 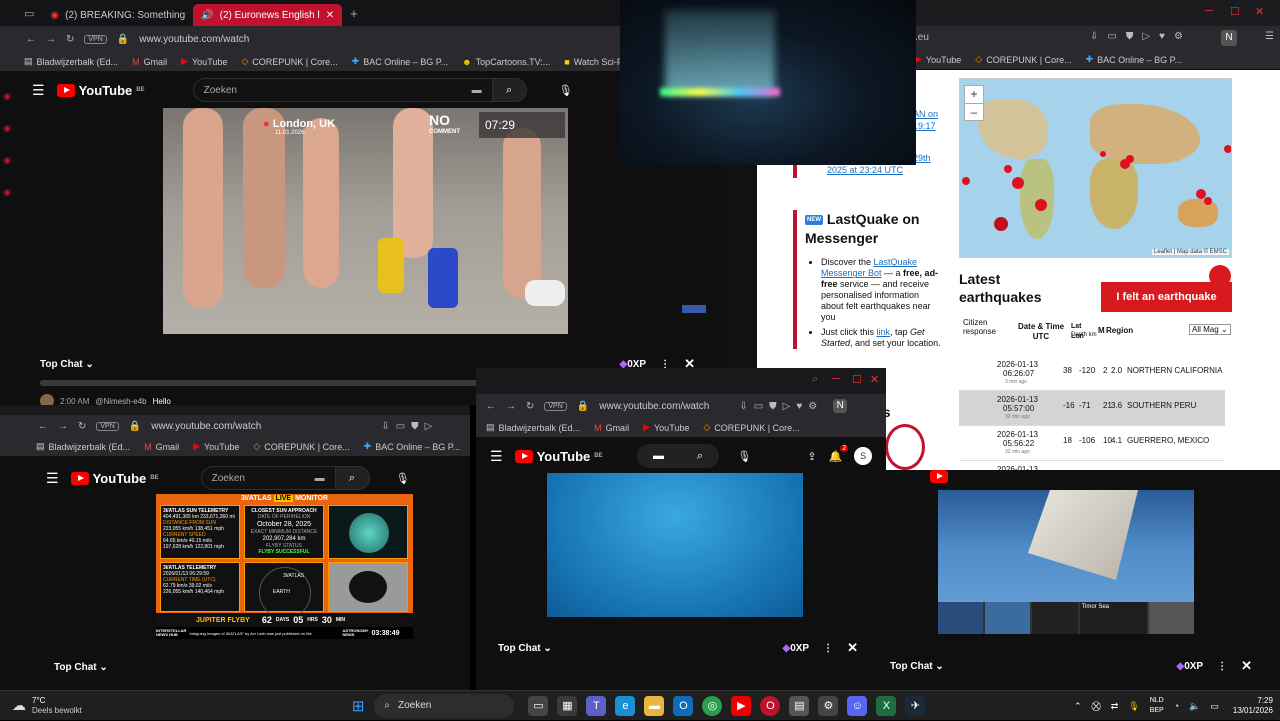 I want to click on news-link: 2025 at 23:24 UTC, so click(x=882, y=170).